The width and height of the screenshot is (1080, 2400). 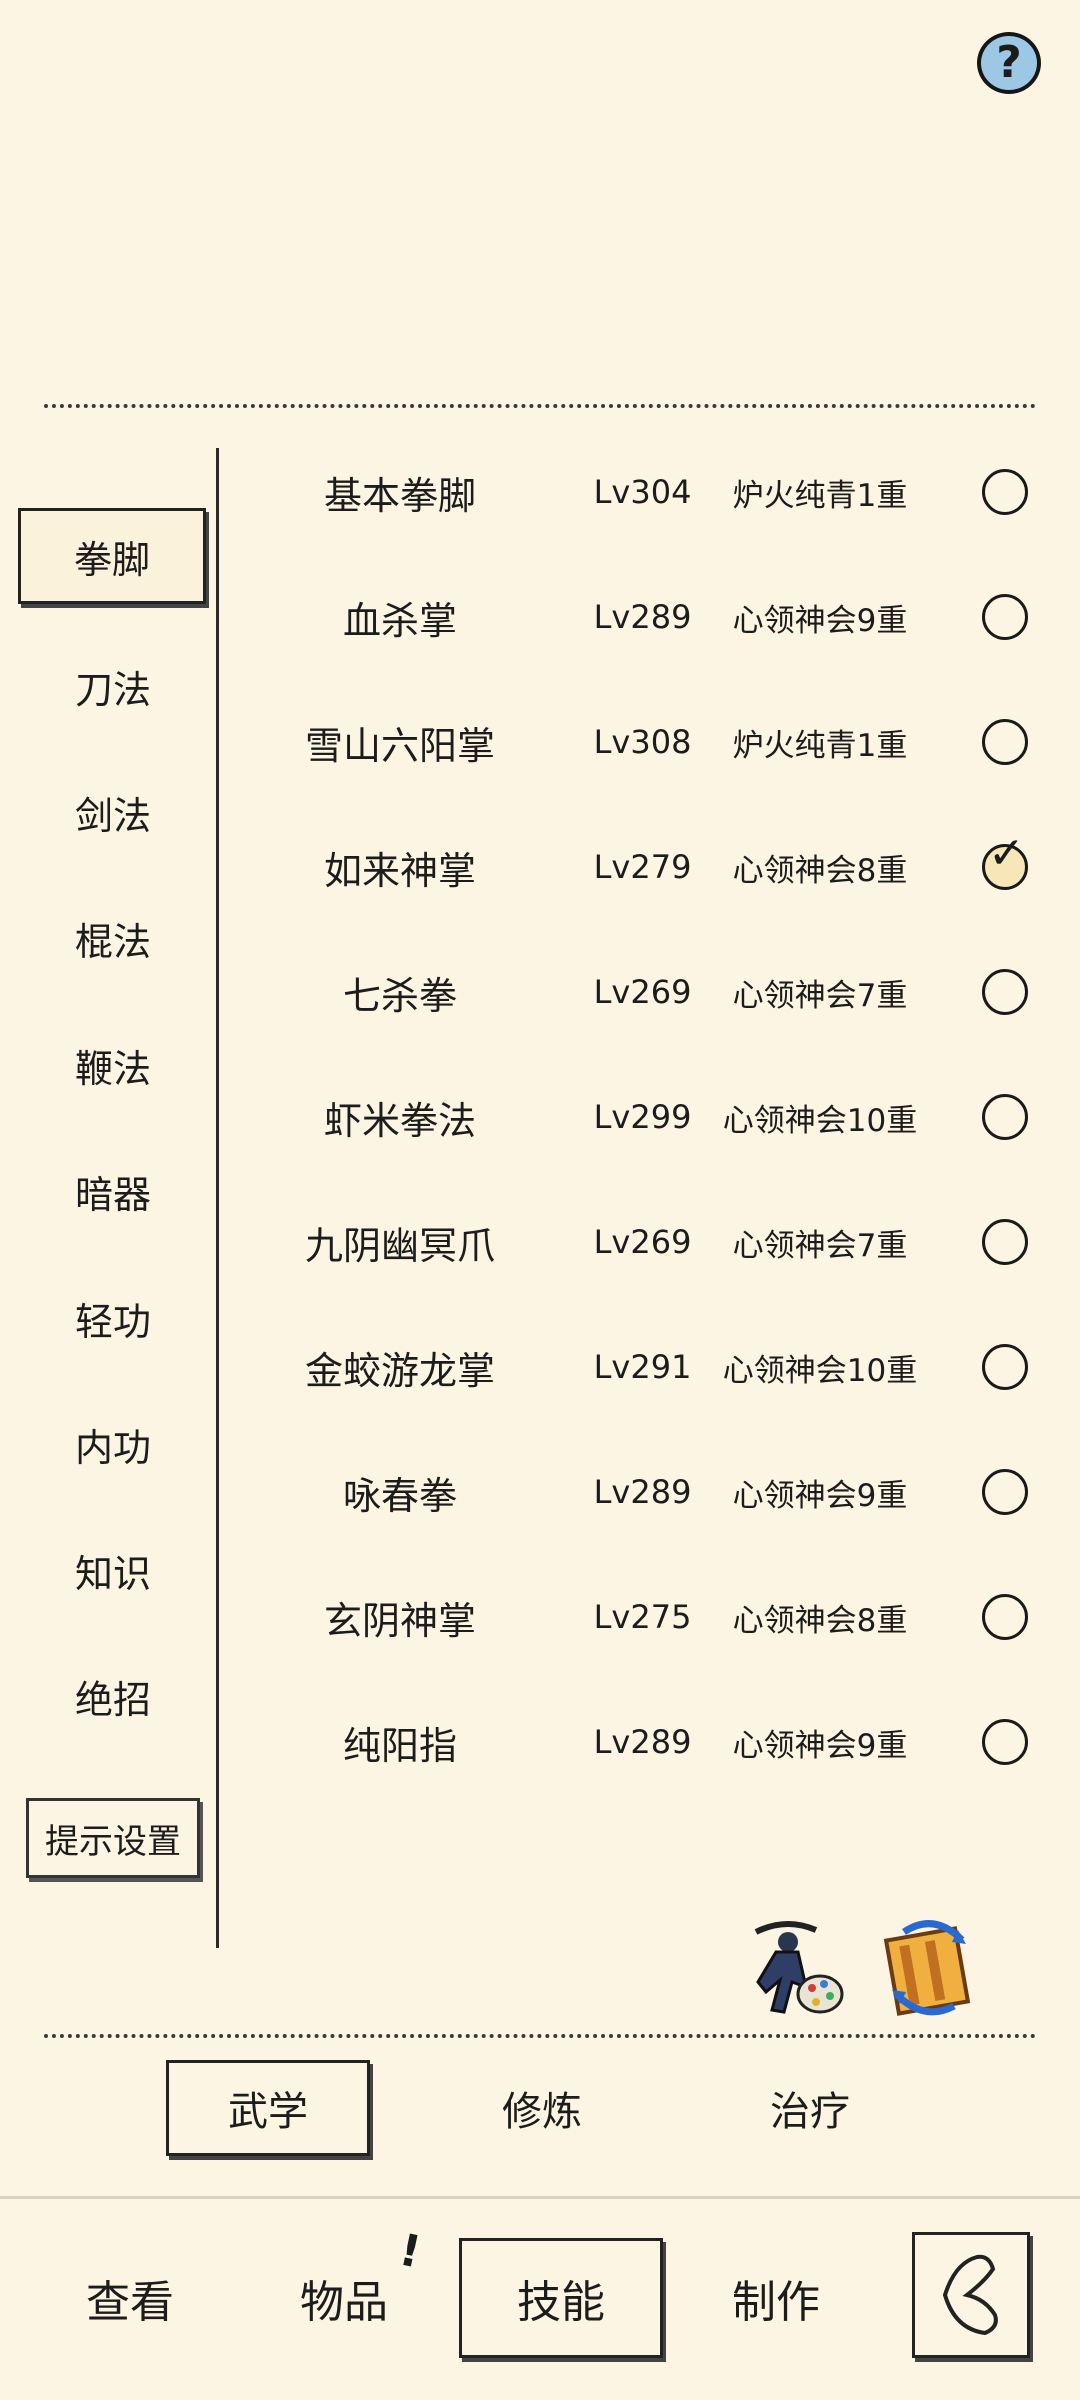 What do you see at coordinates (399, 495) in the screenshot?
I see `skill-name: 基本拳脚` at bounding box center [399, 495].